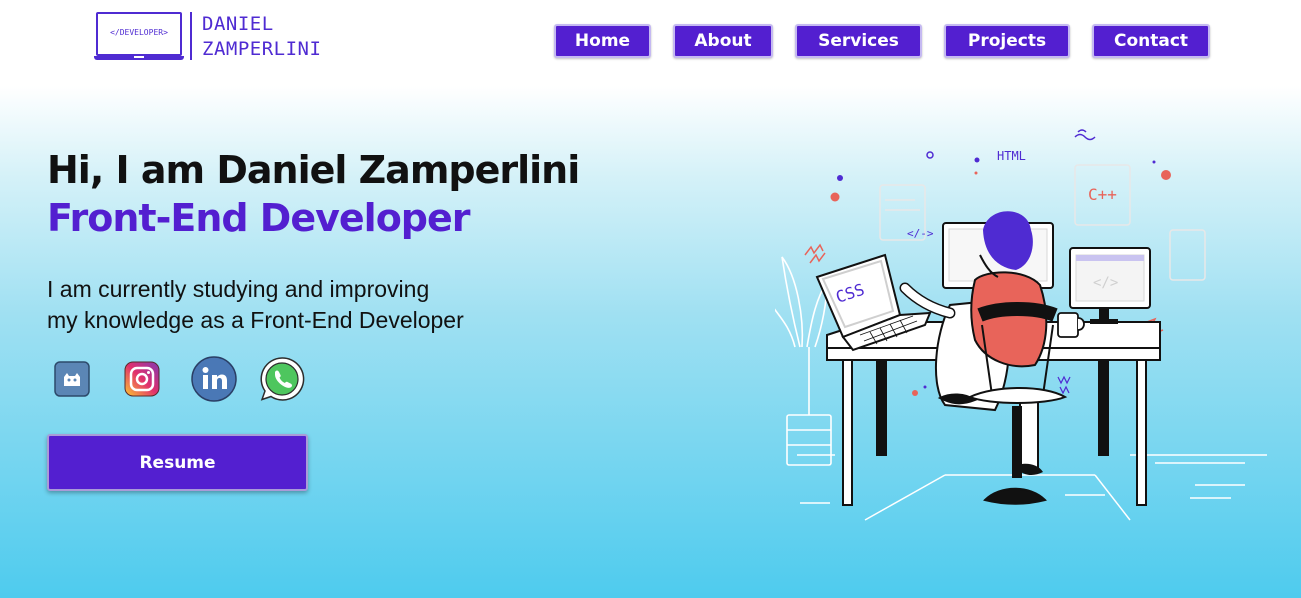  I want to click on logo-laptop-icon: </DEVELOPER>, so click(139, 34).